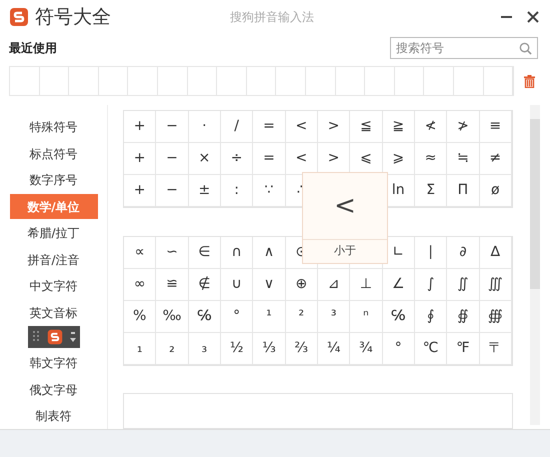  What do you see at coordinates (269, 349) in the screenshot?
I see `symbol-cell: ⅓` at bounding box center [269, 349].